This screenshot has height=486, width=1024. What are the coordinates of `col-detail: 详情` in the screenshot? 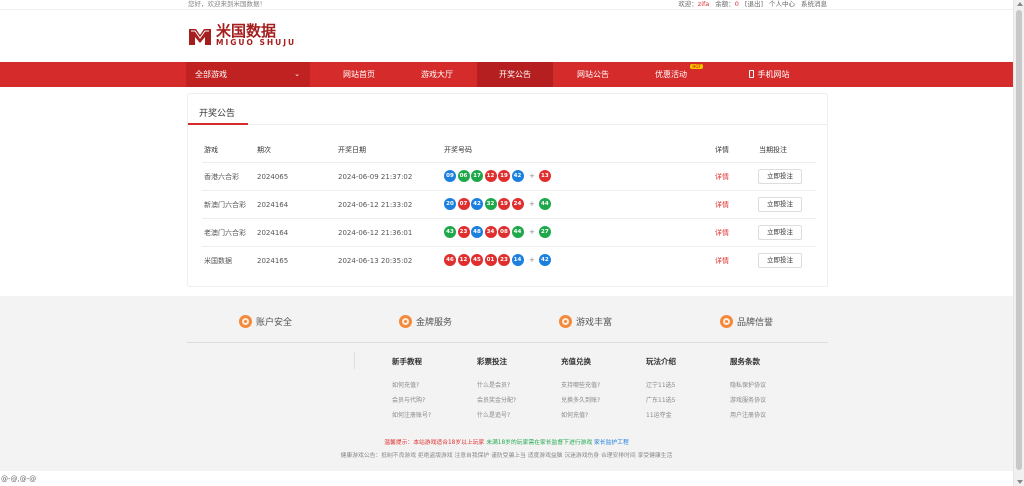 It's located at (722, 150).